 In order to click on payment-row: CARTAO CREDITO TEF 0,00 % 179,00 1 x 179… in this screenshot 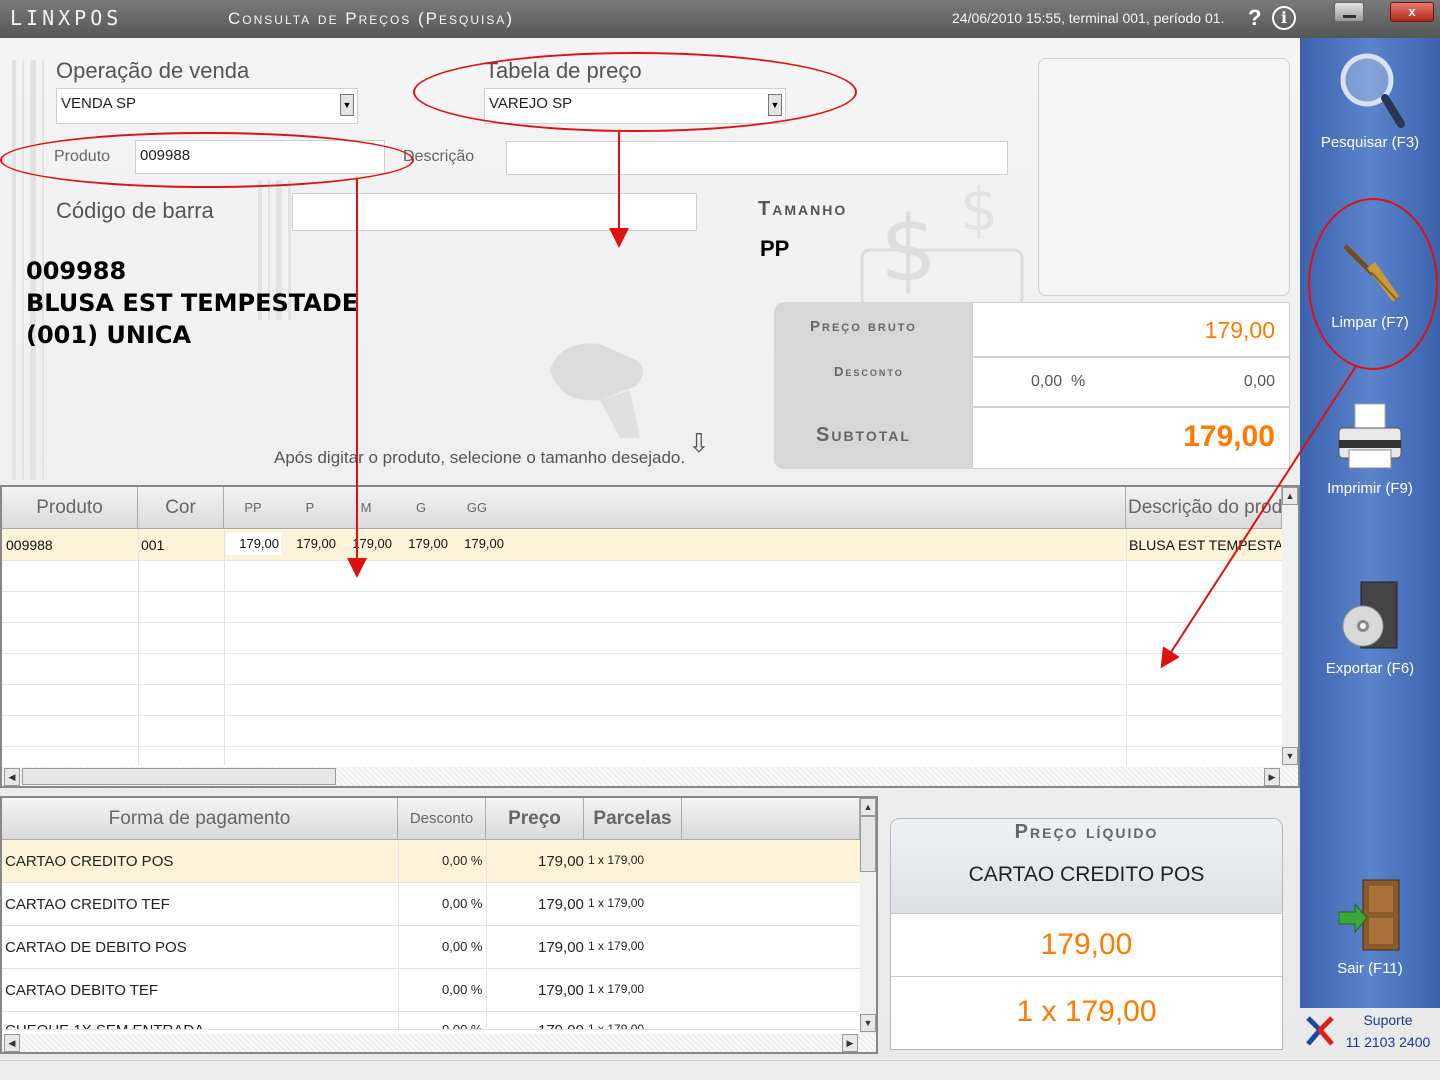, I will do `click(431, 904)`.